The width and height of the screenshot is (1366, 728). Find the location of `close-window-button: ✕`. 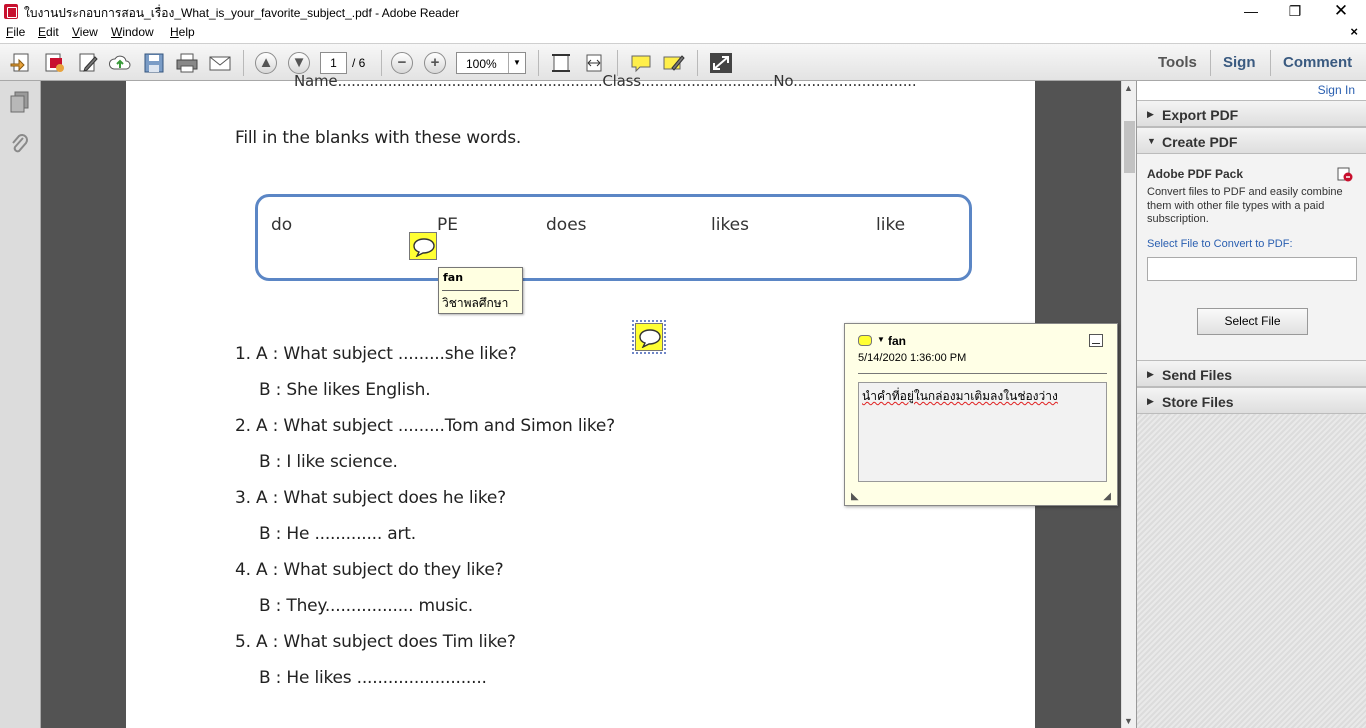

close-window-button: ✕ is located at coordinates (1341, 11).